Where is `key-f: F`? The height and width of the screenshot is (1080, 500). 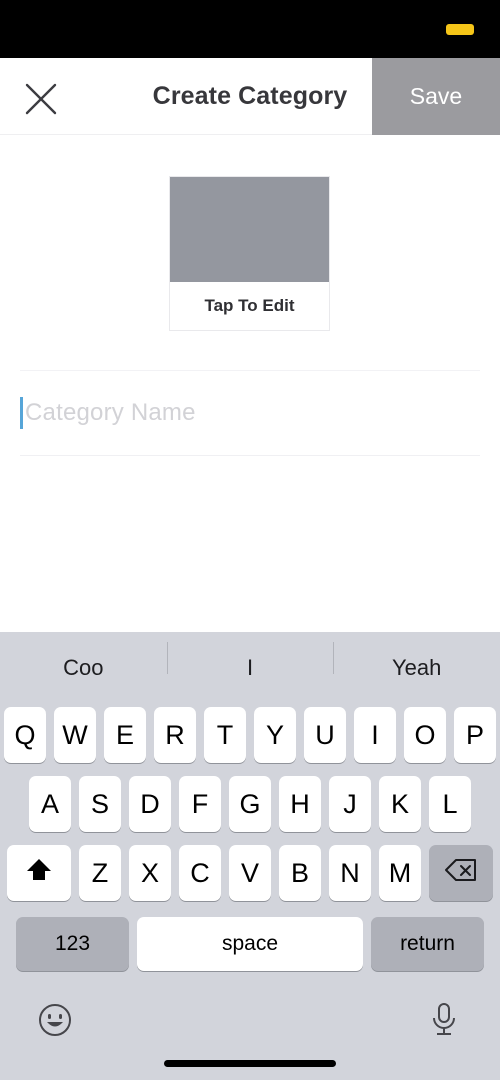
key-f: F is located at coordinates (200, 804).